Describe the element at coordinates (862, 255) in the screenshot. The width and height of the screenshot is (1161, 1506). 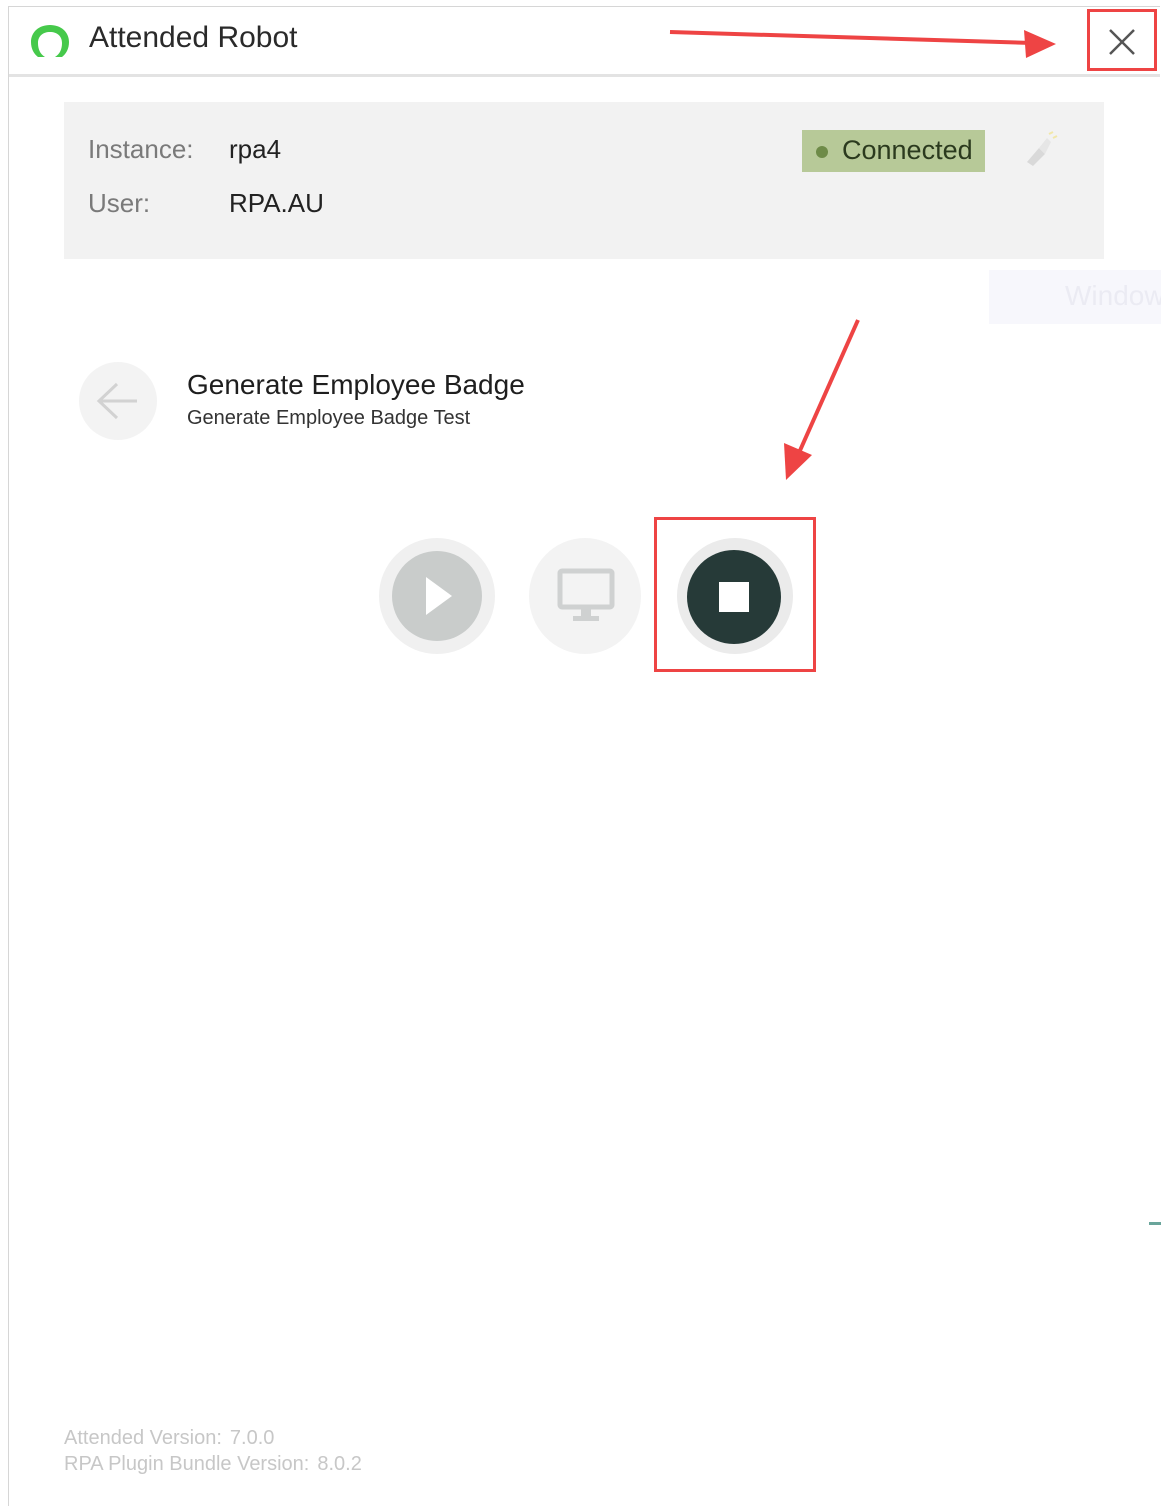
I see `annotation-arrows` at that location.